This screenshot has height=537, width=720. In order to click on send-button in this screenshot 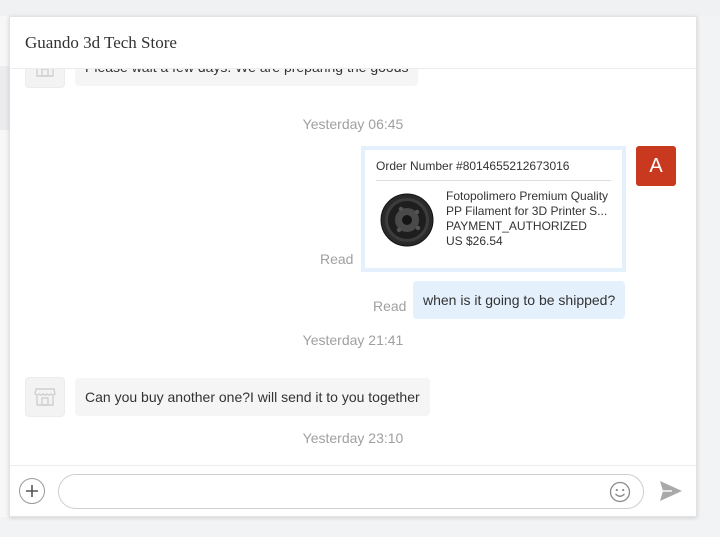, I will do `click(671, 491)`.